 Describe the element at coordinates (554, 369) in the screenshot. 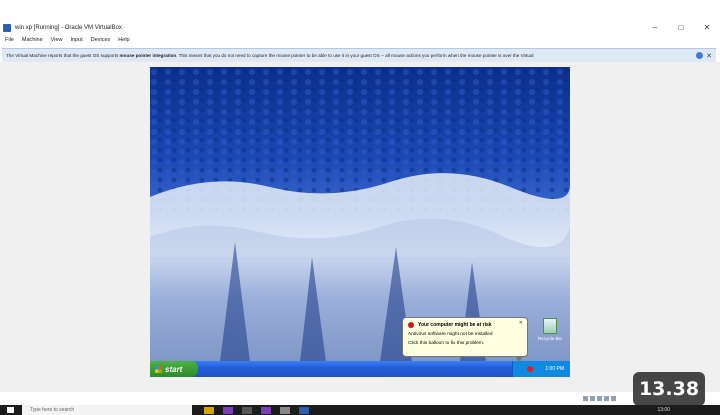

I see `tray-clock: 1:00 PM` at that location.